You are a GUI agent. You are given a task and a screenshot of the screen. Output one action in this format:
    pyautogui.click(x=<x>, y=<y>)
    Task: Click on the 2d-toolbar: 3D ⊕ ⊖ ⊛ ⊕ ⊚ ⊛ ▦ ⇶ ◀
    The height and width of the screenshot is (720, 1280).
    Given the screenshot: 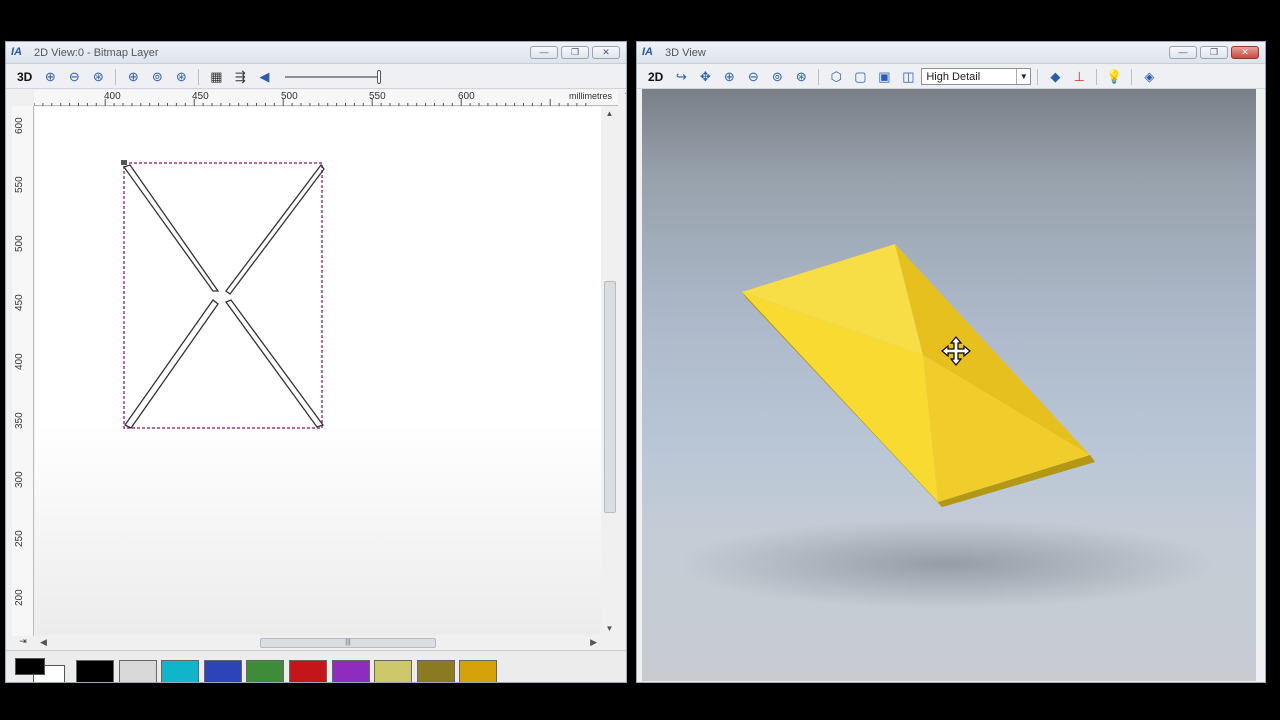 What is the action you would take?
    pyautogui.click(x=316, y=77)
    